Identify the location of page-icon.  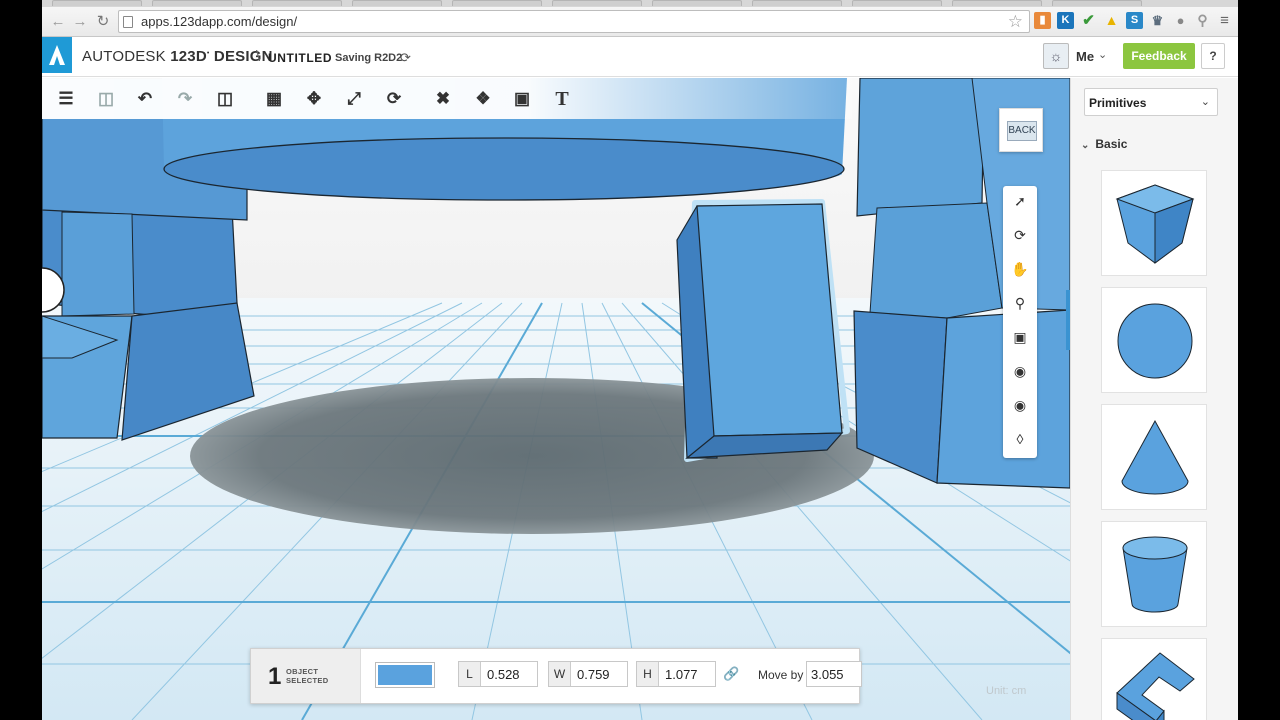
(128, 22).